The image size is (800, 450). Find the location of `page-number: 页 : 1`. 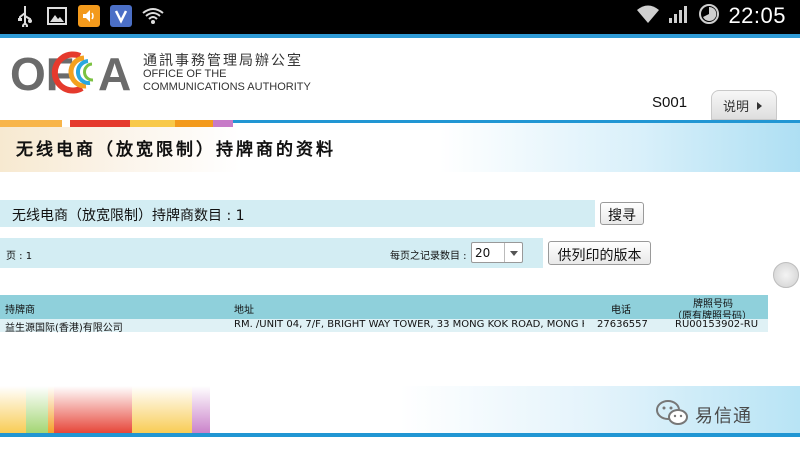

page-number: 页 : 1 is located at coordinates (19, 256).